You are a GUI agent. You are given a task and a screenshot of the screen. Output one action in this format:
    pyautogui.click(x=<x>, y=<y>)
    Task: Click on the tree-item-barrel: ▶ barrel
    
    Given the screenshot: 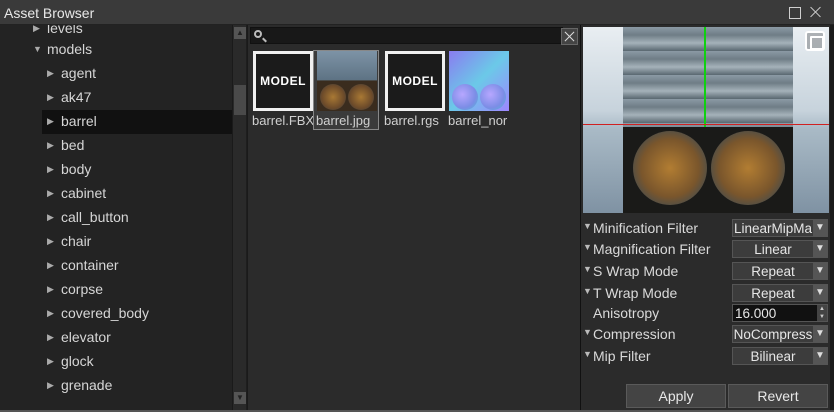 What is the action you would take?
    pyautogui.click(x=137, y=122)
    